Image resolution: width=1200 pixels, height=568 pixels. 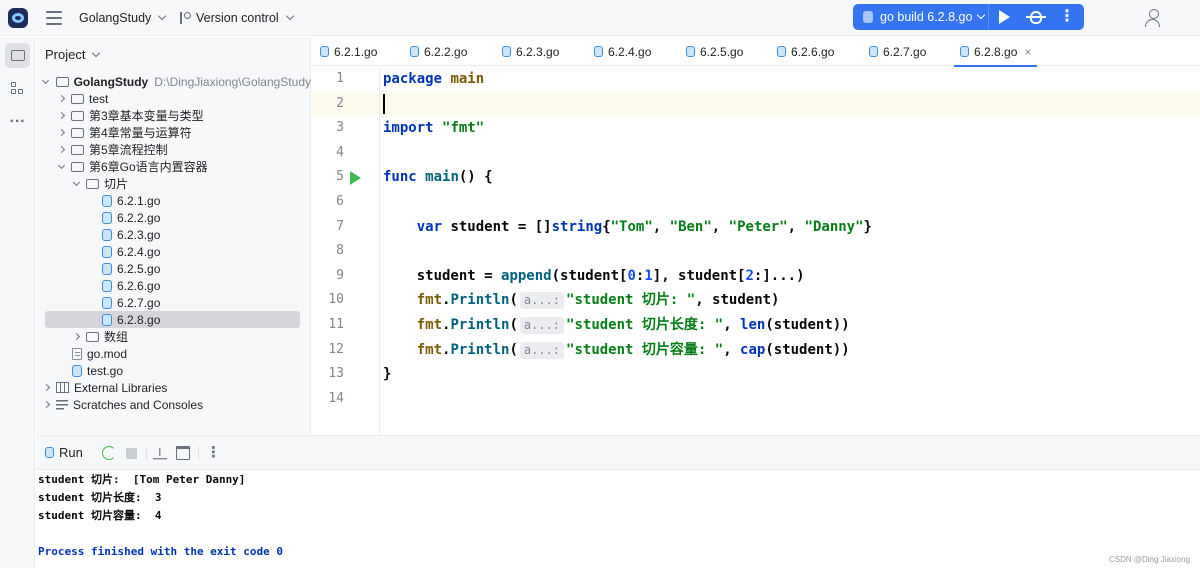 What do you see at coordinates (173, 387) in the screenshot?
I see `tree-item-external-libraries: External Libraries` at bounding box center [173, 387].